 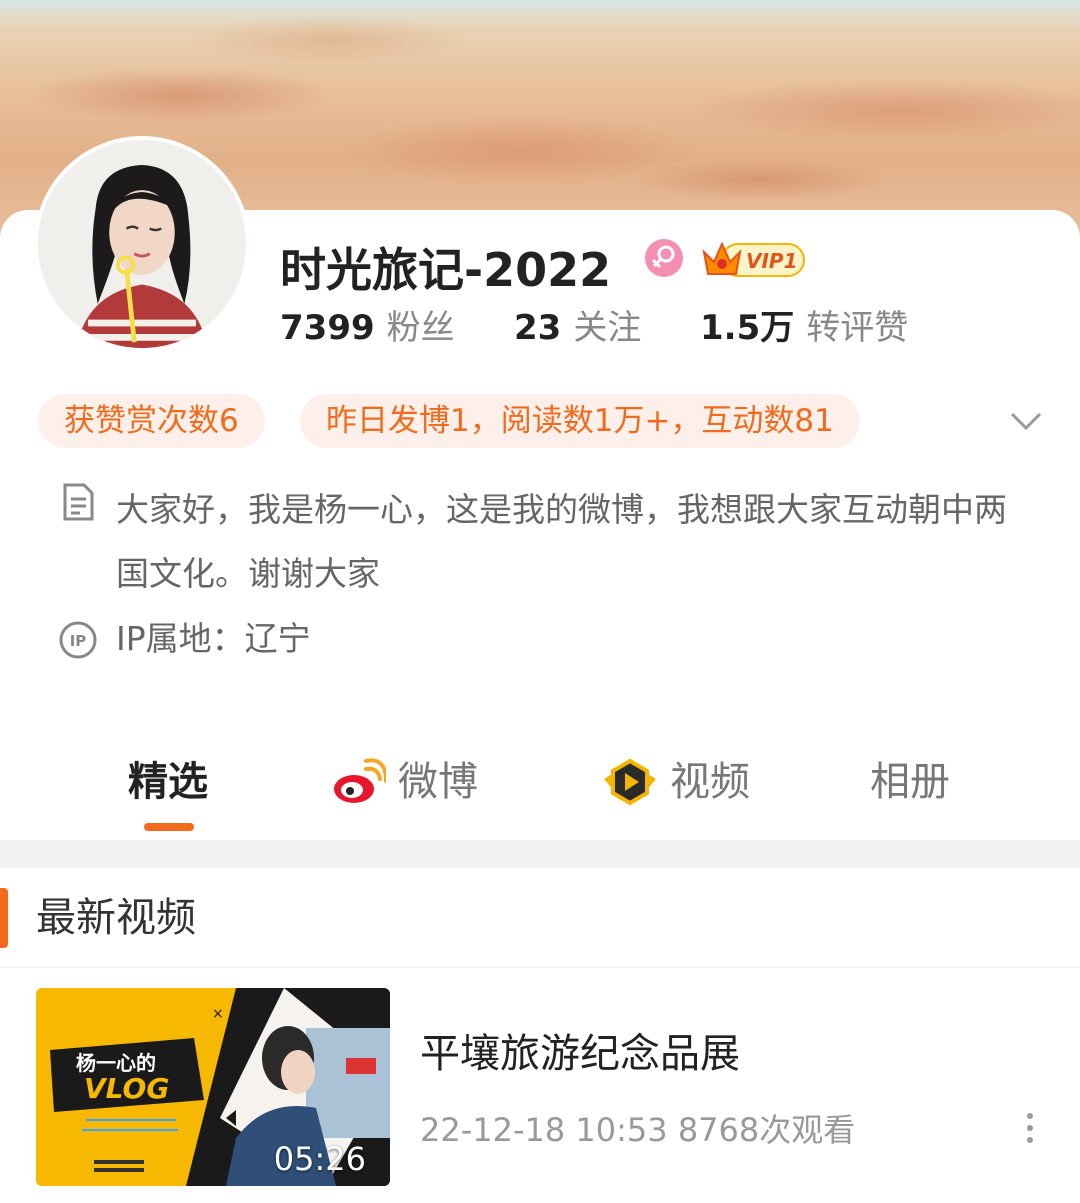 I want to click on thumb-vlog-word: VLOG, so click(x=126, y=1088).